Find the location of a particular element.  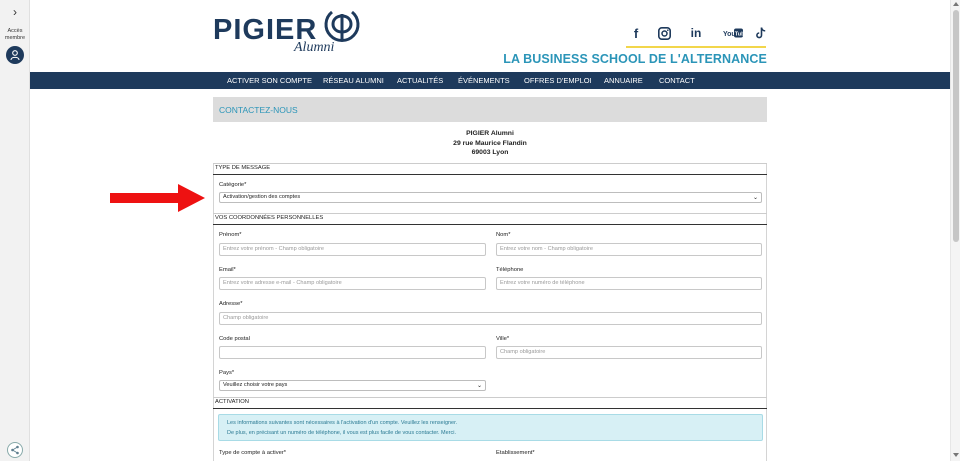

linkedin-icon: in is located at coordinates (696, 33).